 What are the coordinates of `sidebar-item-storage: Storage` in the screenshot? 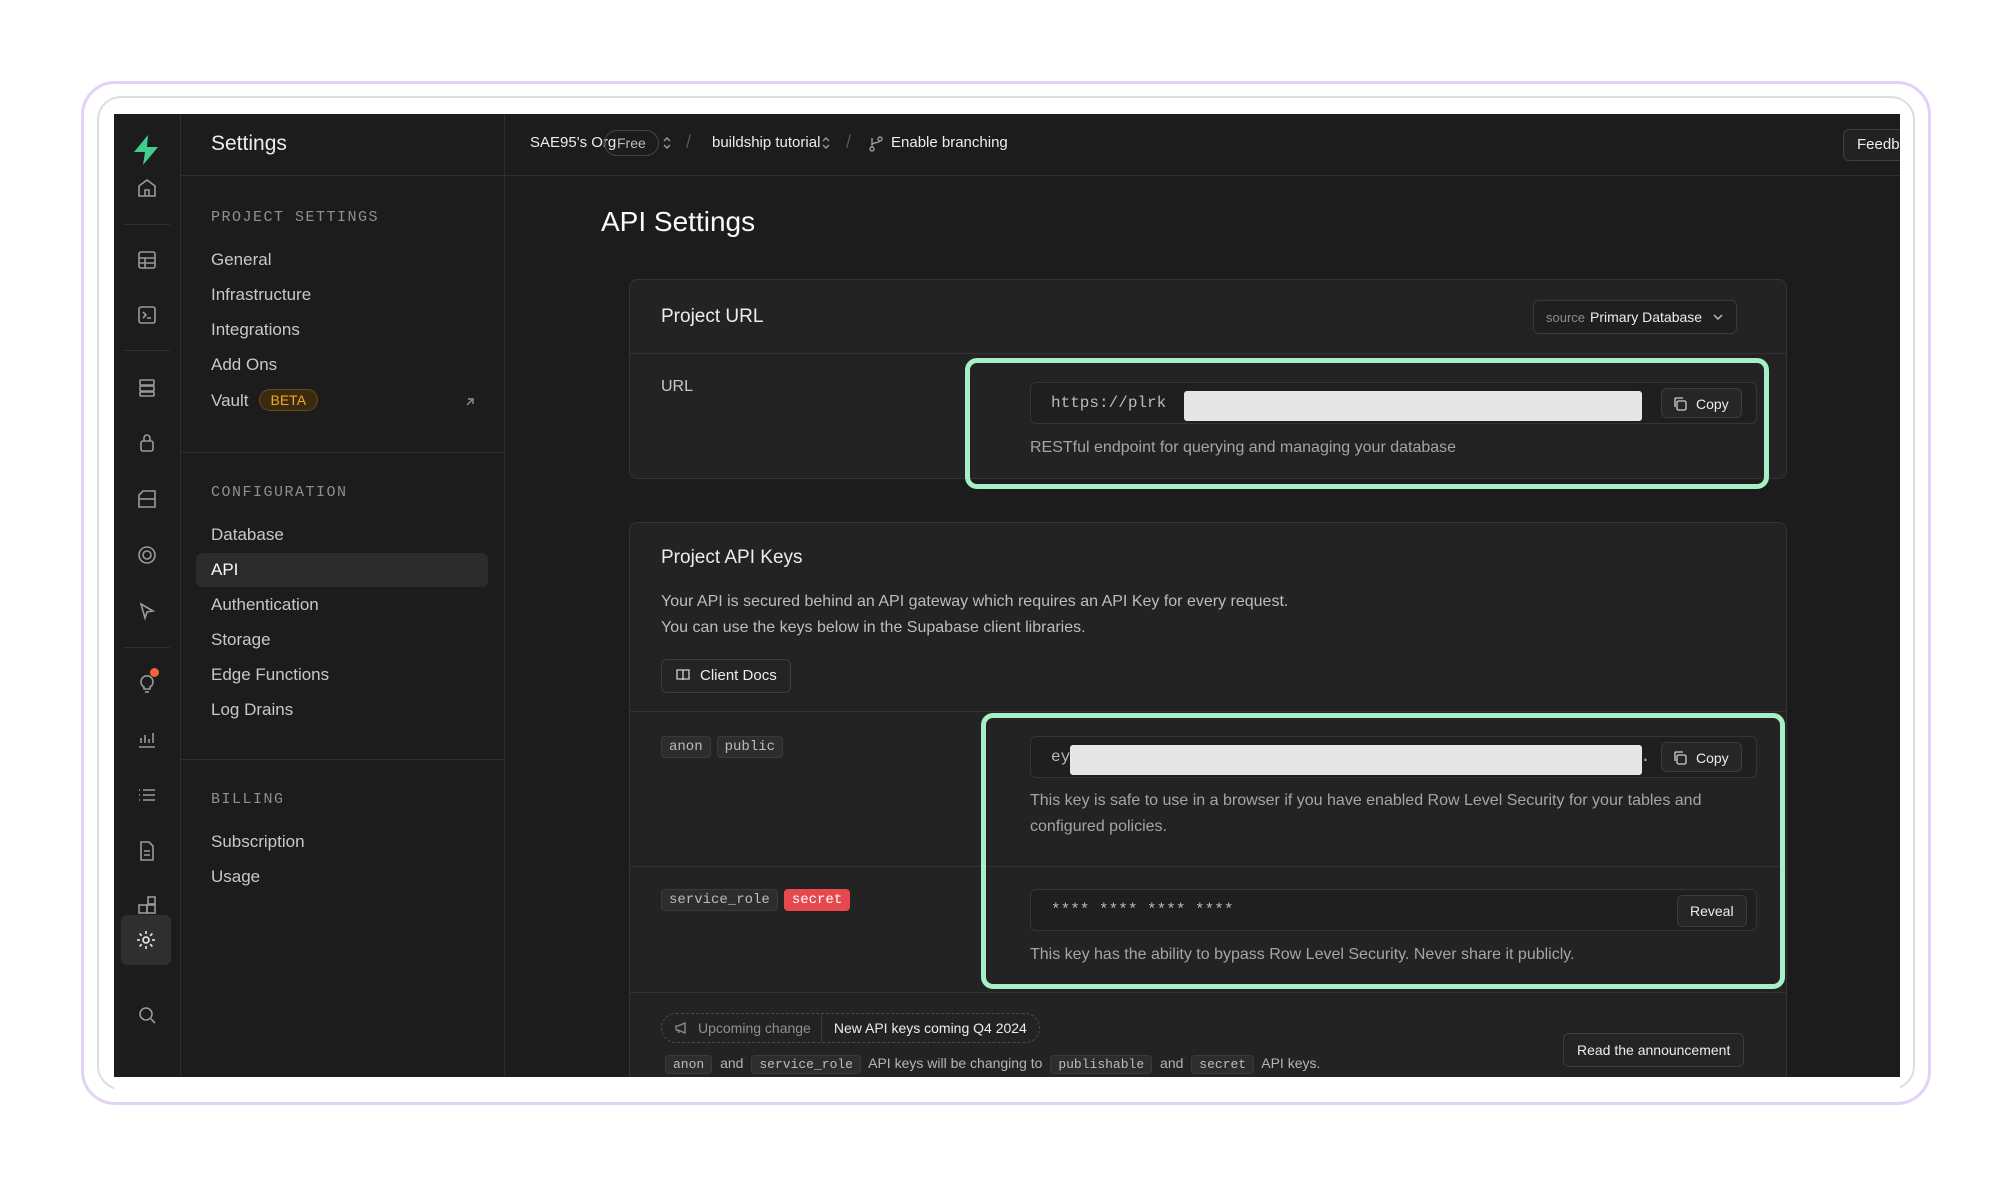 It's located at (241, 640).